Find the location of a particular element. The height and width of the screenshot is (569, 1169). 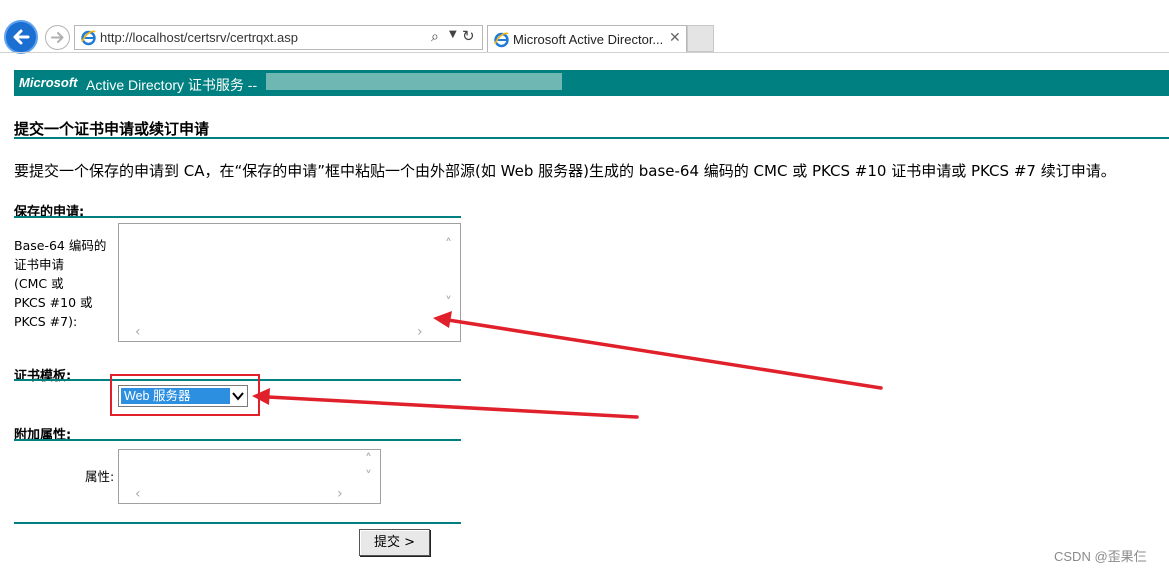

watermark: CSDN @歪果仨 is located at coordinates (1100, 556).